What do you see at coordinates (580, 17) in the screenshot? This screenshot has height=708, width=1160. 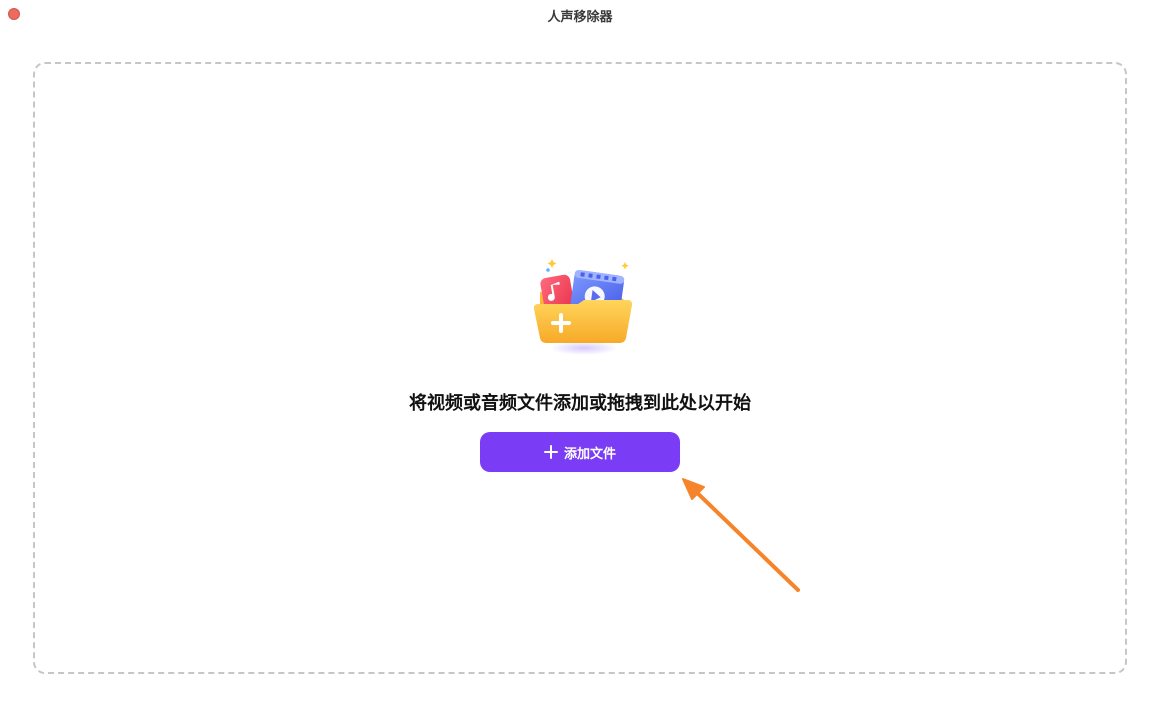 I see `window-title: 人声移除器` at bounding box center [580, 17].